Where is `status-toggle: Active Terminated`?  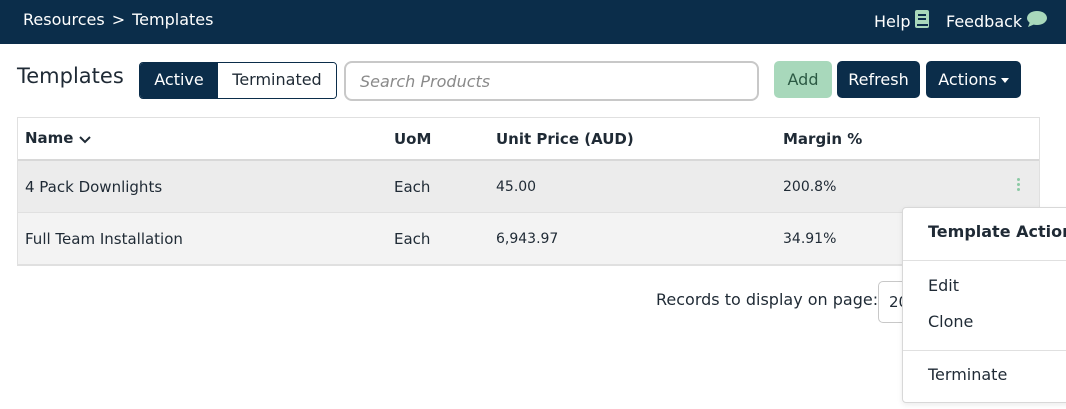
status-toggle: Active Terminated is located at coordinates (238, 80).